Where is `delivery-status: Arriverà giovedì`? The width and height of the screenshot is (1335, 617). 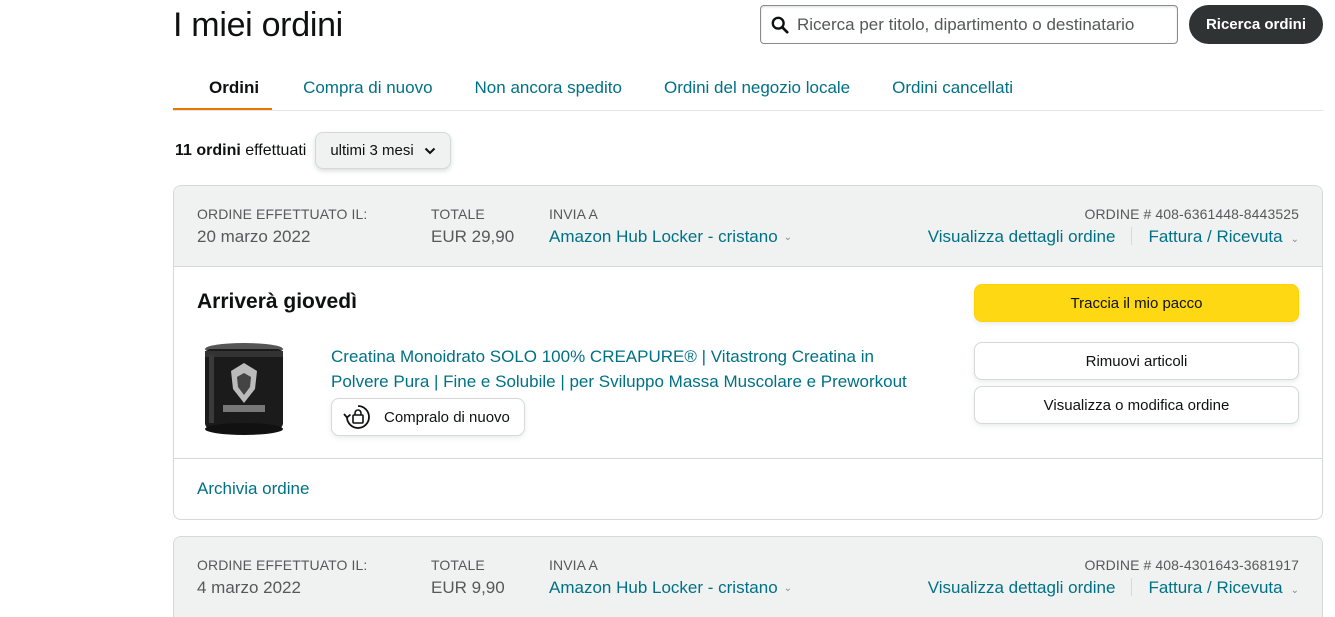
delivery-status: Arriverà giovedì is located at coordinates (277, 301).